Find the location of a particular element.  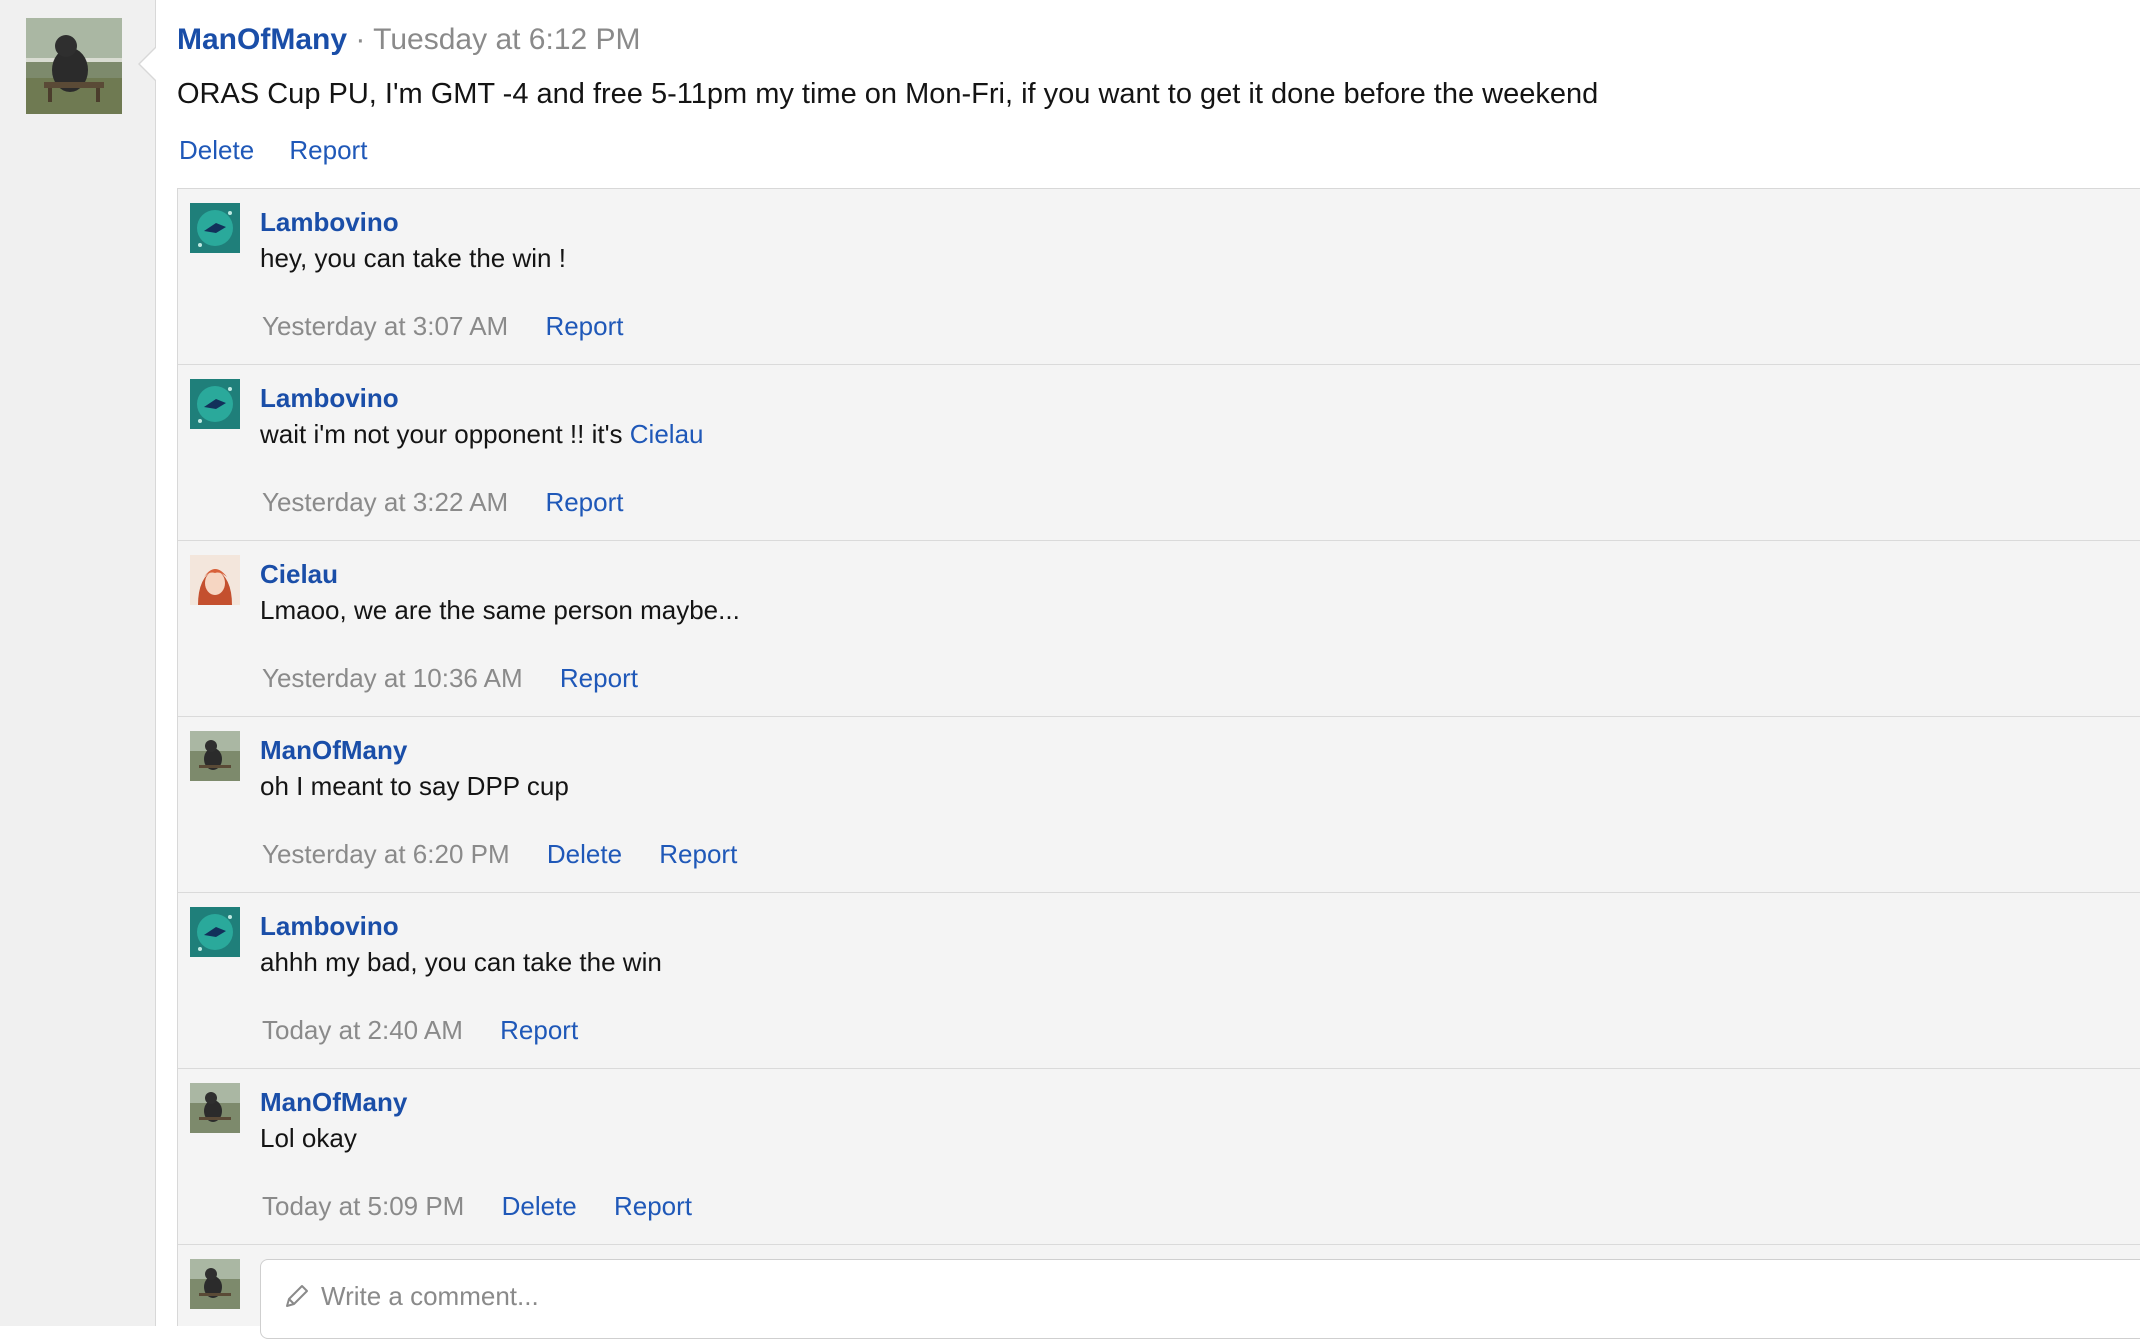

comment-text: oh I meant to say DPP cup is located at coordinates (414, 786).